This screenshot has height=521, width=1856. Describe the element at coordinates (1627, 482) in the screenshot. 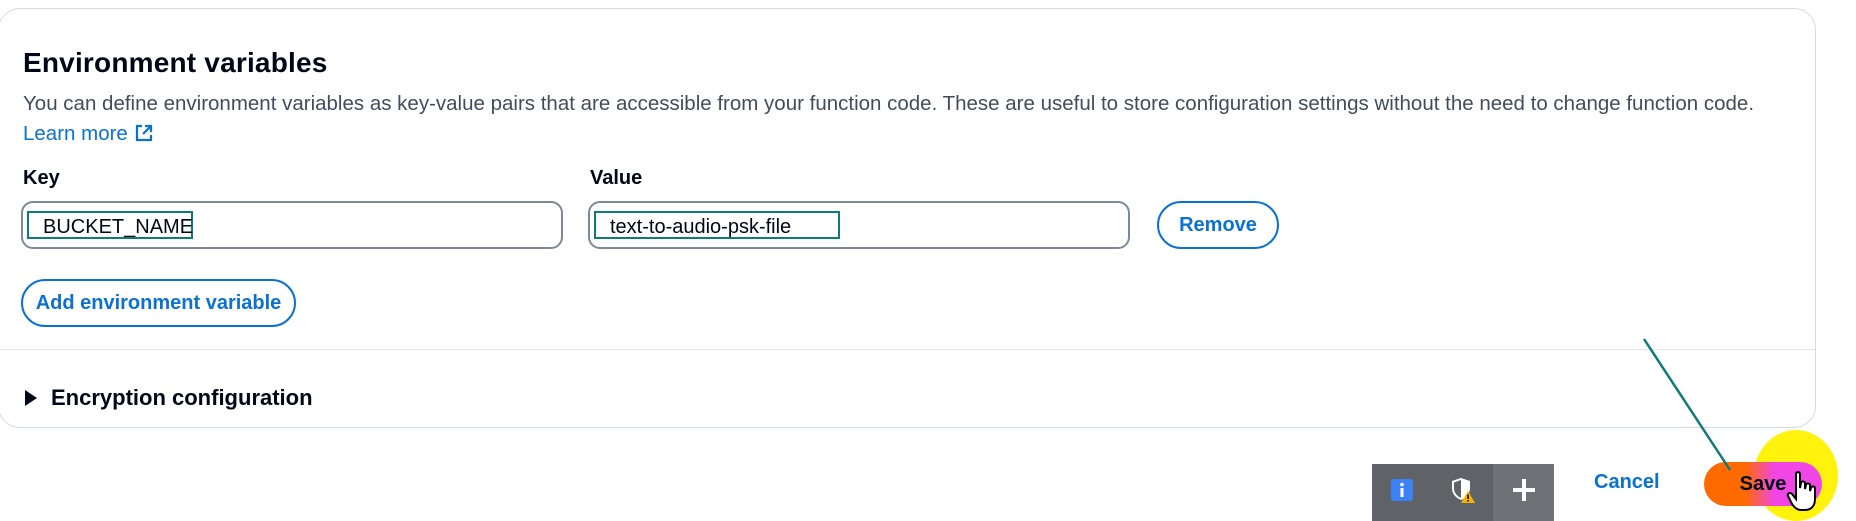

I see `cancel-button: Cancel` at that location.